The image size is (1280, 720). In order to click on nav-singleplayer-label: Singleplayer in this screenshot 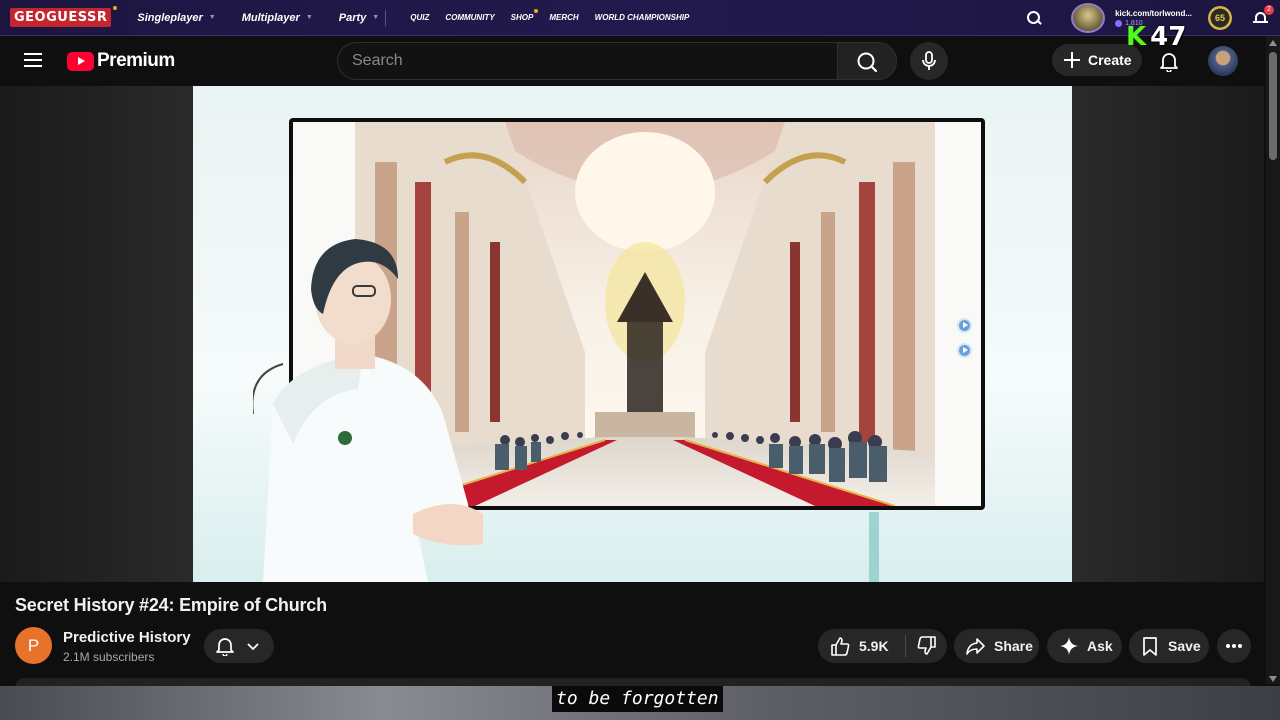, I will do `click(170, 17)`.